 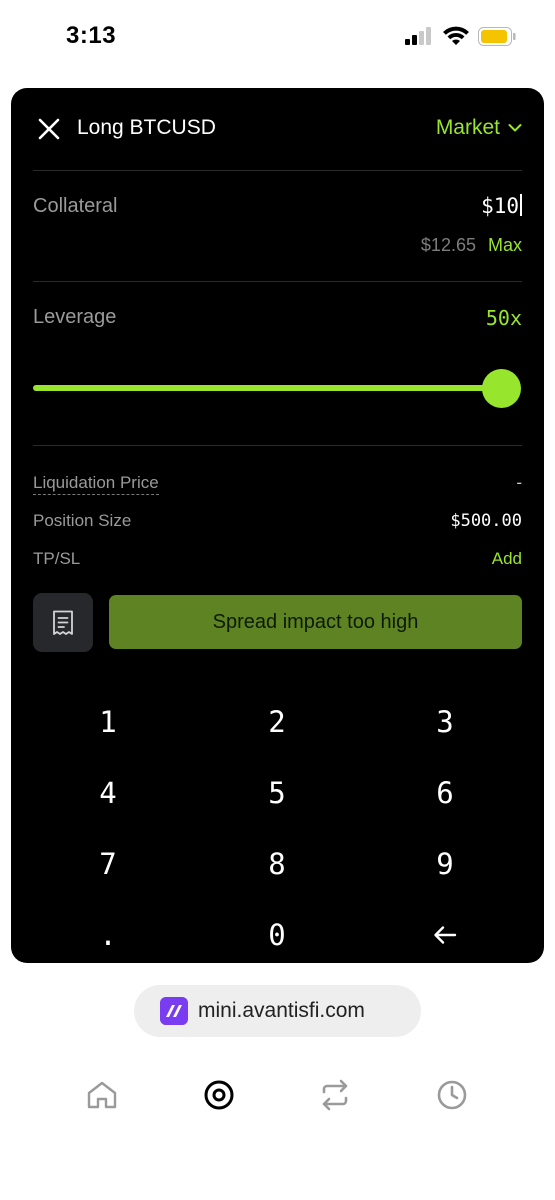 I want to click on cellular-signal-icon, so click(x=420, y=36).